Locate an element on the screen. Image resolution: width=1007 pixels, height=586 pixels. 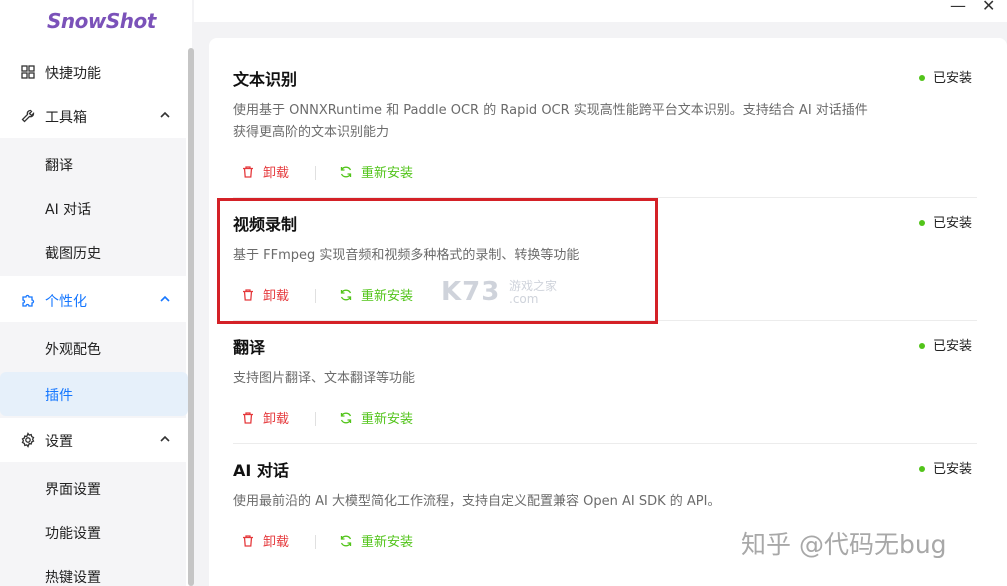
puzzle-icon is located at coordinates (28, 300).